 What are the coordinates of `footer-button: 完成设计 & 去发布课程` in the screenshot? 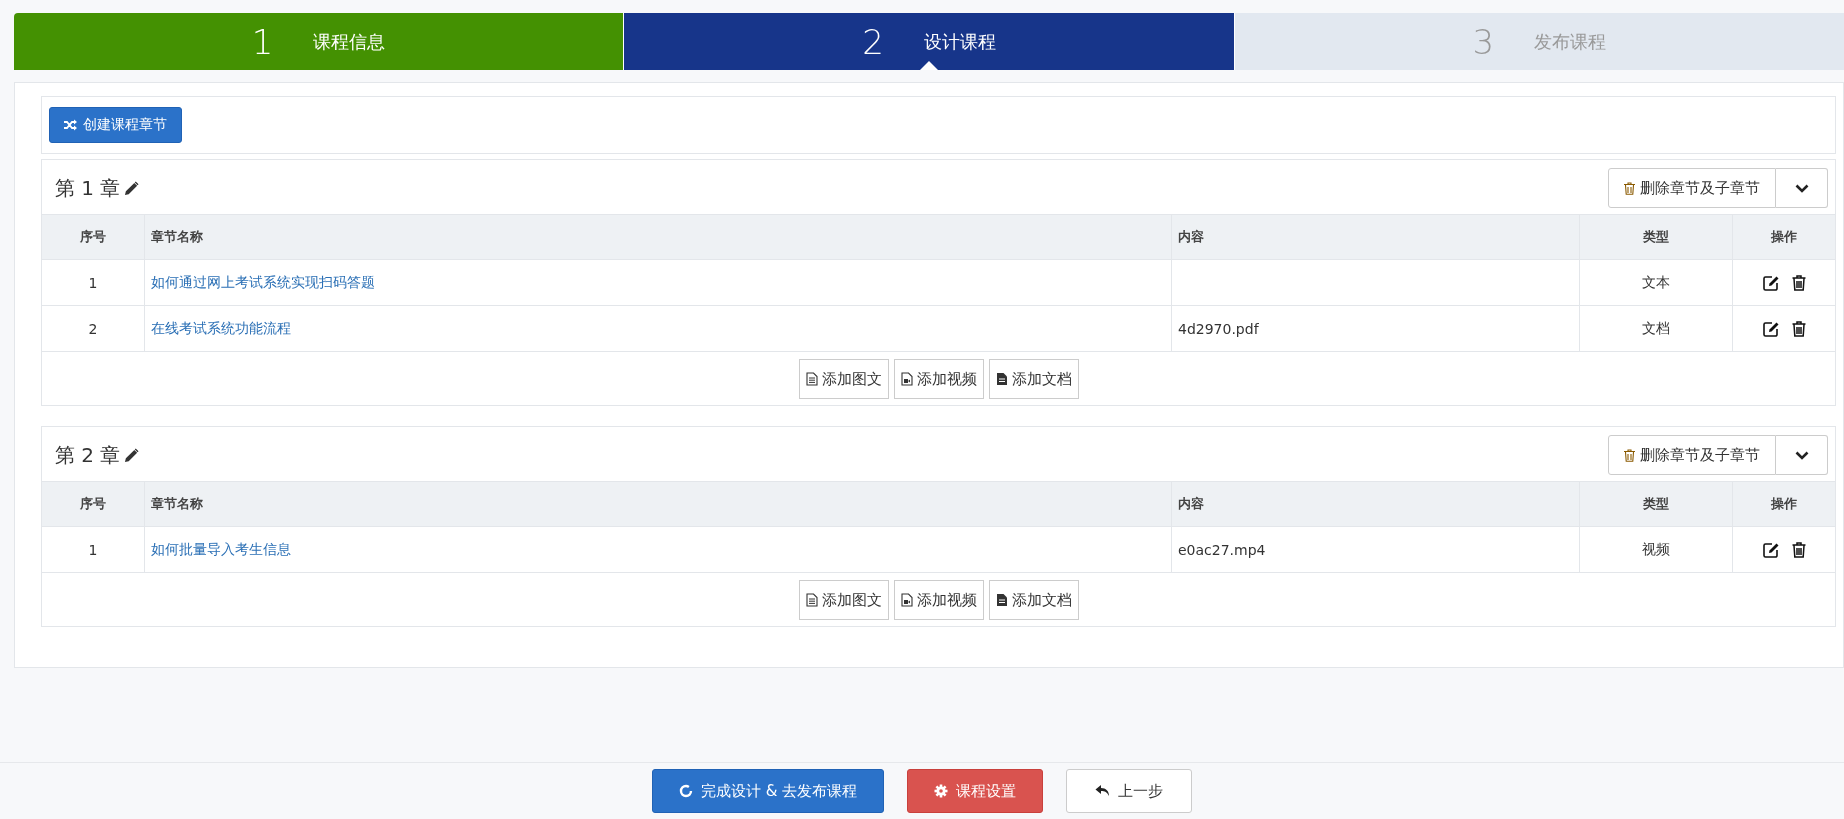 It's located at (768, 791).